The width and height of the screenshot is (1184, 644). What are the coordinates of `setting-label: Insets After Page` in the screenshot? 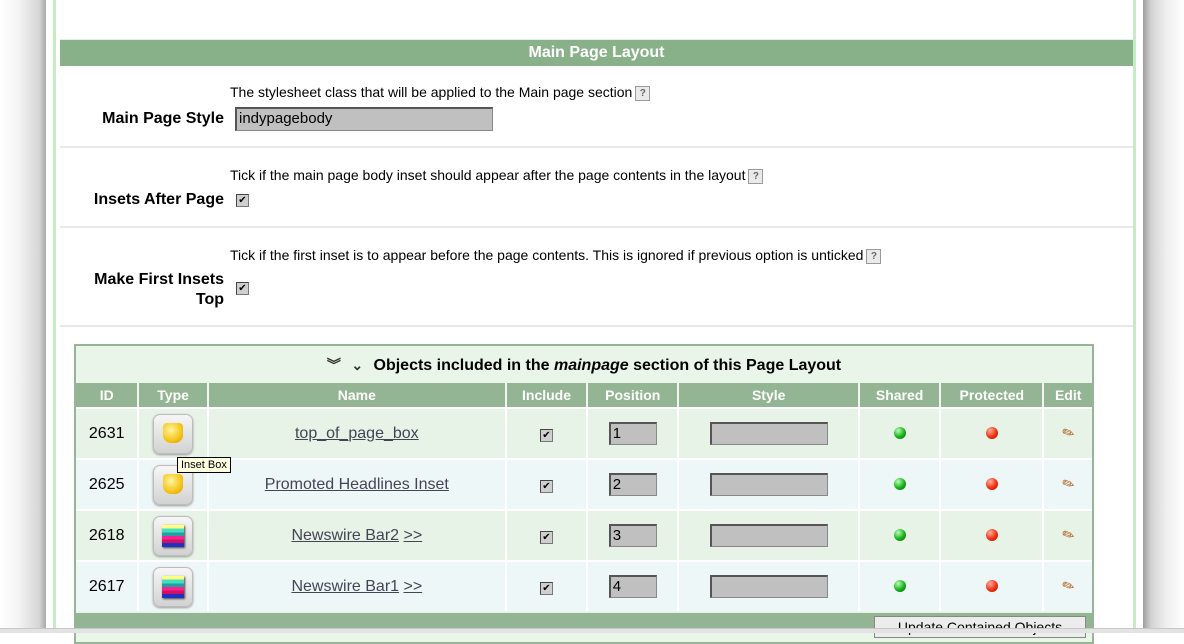 It's located at (158, 199).